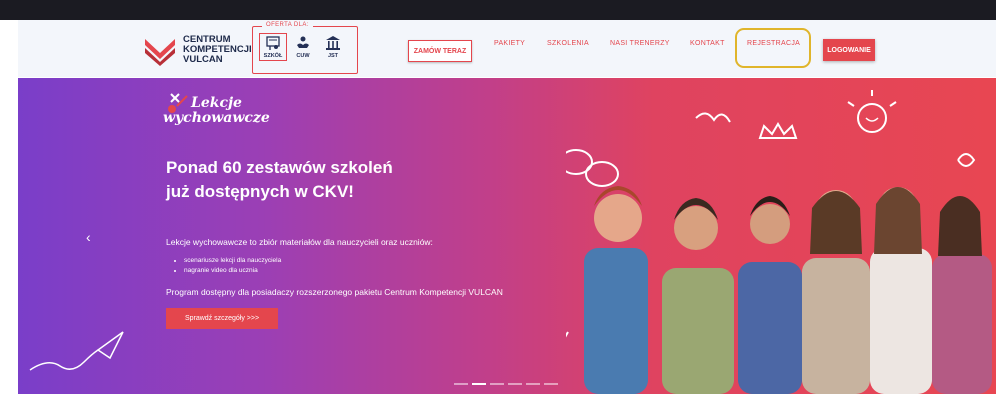 This screenshot has width=996, height=394. I want to click on paper-plane-icon, so click(76, 351).